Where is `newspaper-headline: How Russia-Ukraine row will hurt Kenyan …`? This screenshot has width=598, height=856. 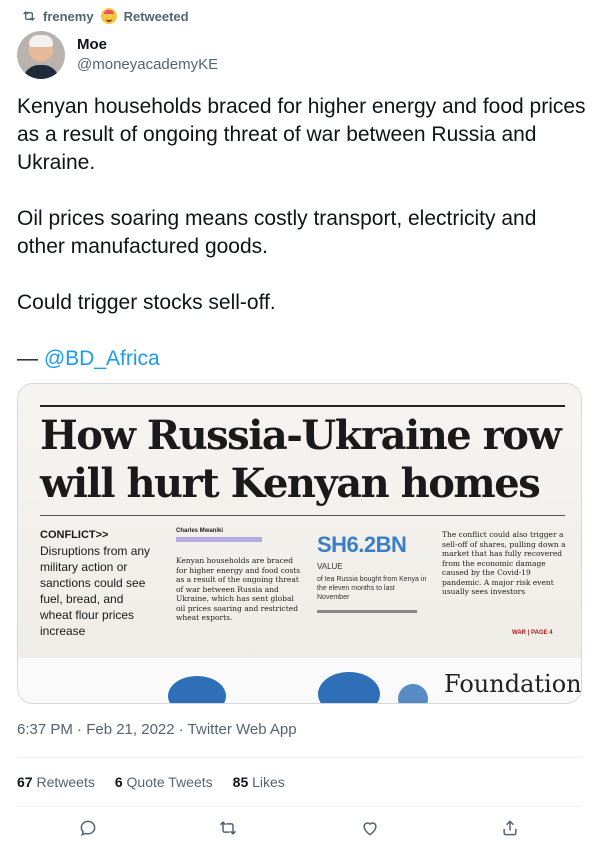 newspaper-headline: How Russia-Ukraine row will hurt Kenyan … is located at coordinates (301, 459).